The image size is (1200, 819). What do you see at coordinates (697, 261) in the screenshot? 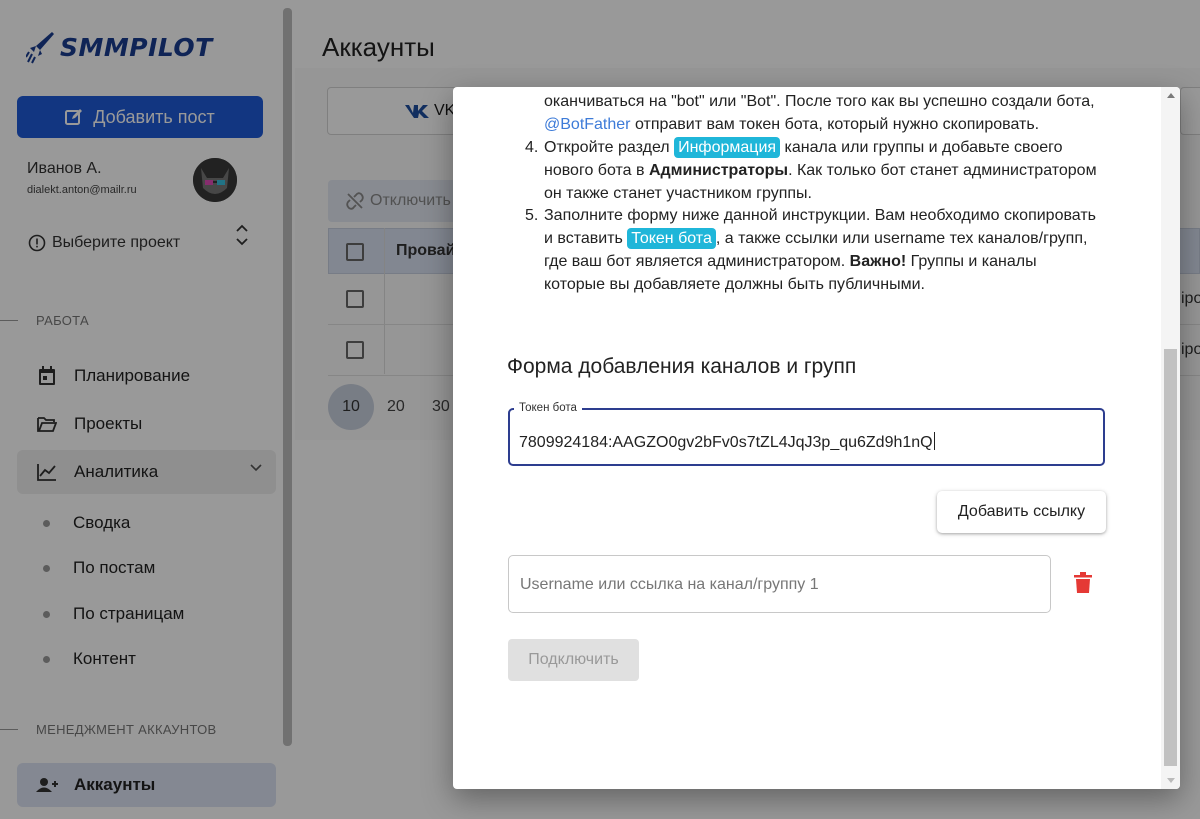
I see `instruction-text: где ваш бот является администратором.` at bounding box center [697, 261].